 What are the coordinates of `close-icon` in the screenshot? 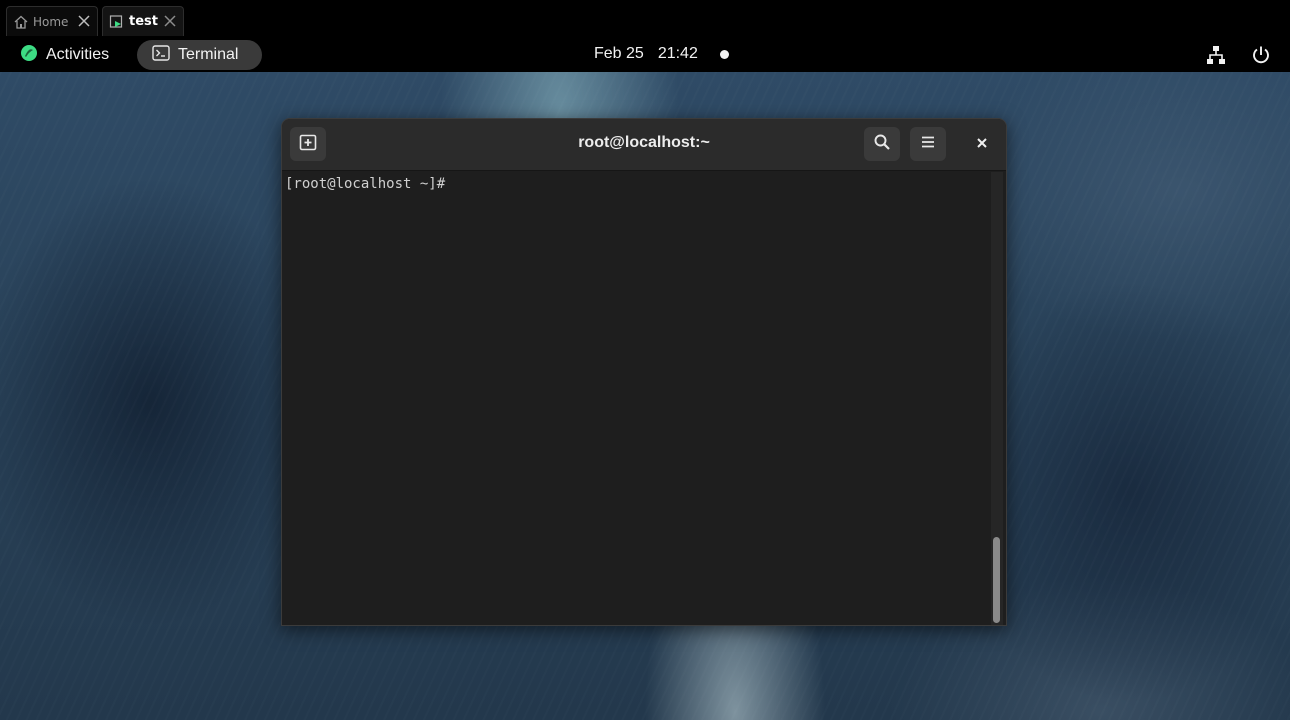 It's located at (982, 144).